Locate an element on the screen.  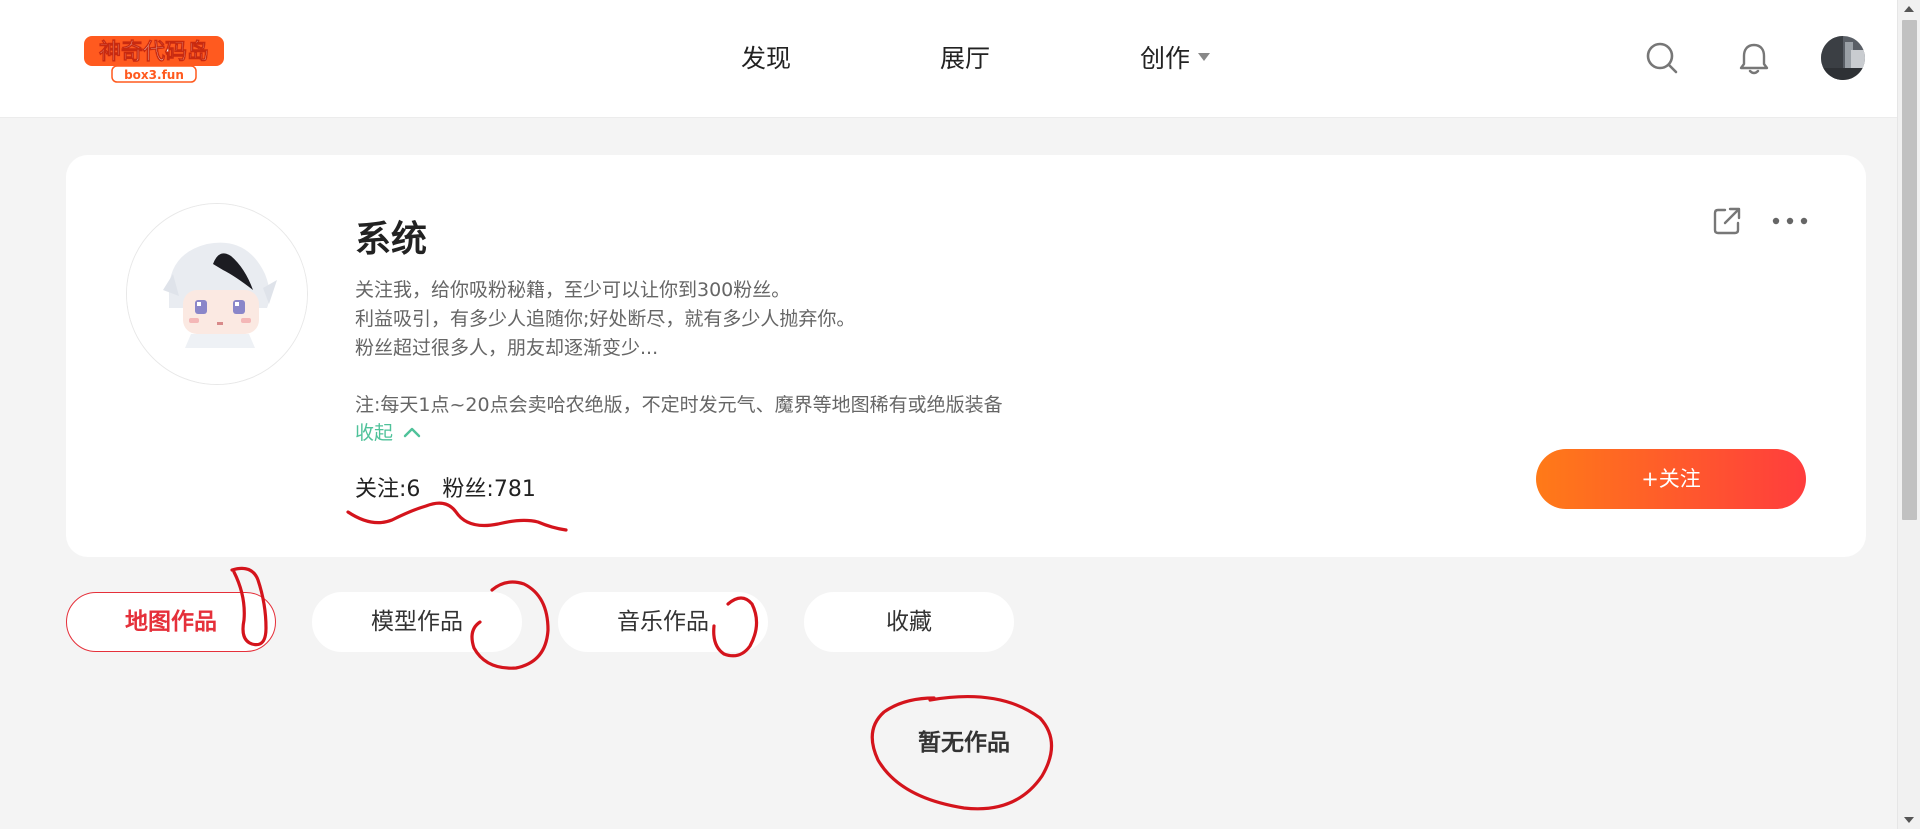
collapse-label: 收起 is located at coordinates (374, 433).